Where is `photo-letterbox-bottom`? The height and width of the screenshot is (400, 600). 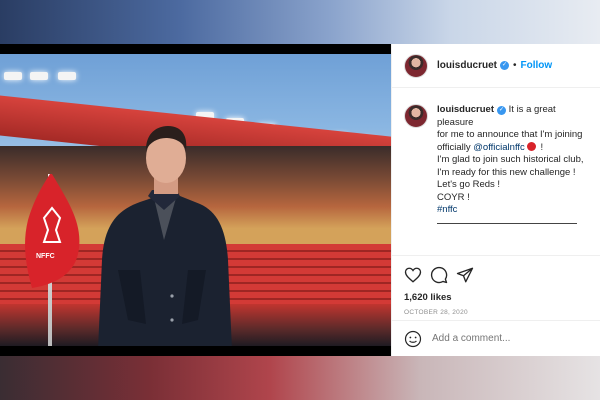
photo-letterbox-bottom is located at coordinates (195, 351).